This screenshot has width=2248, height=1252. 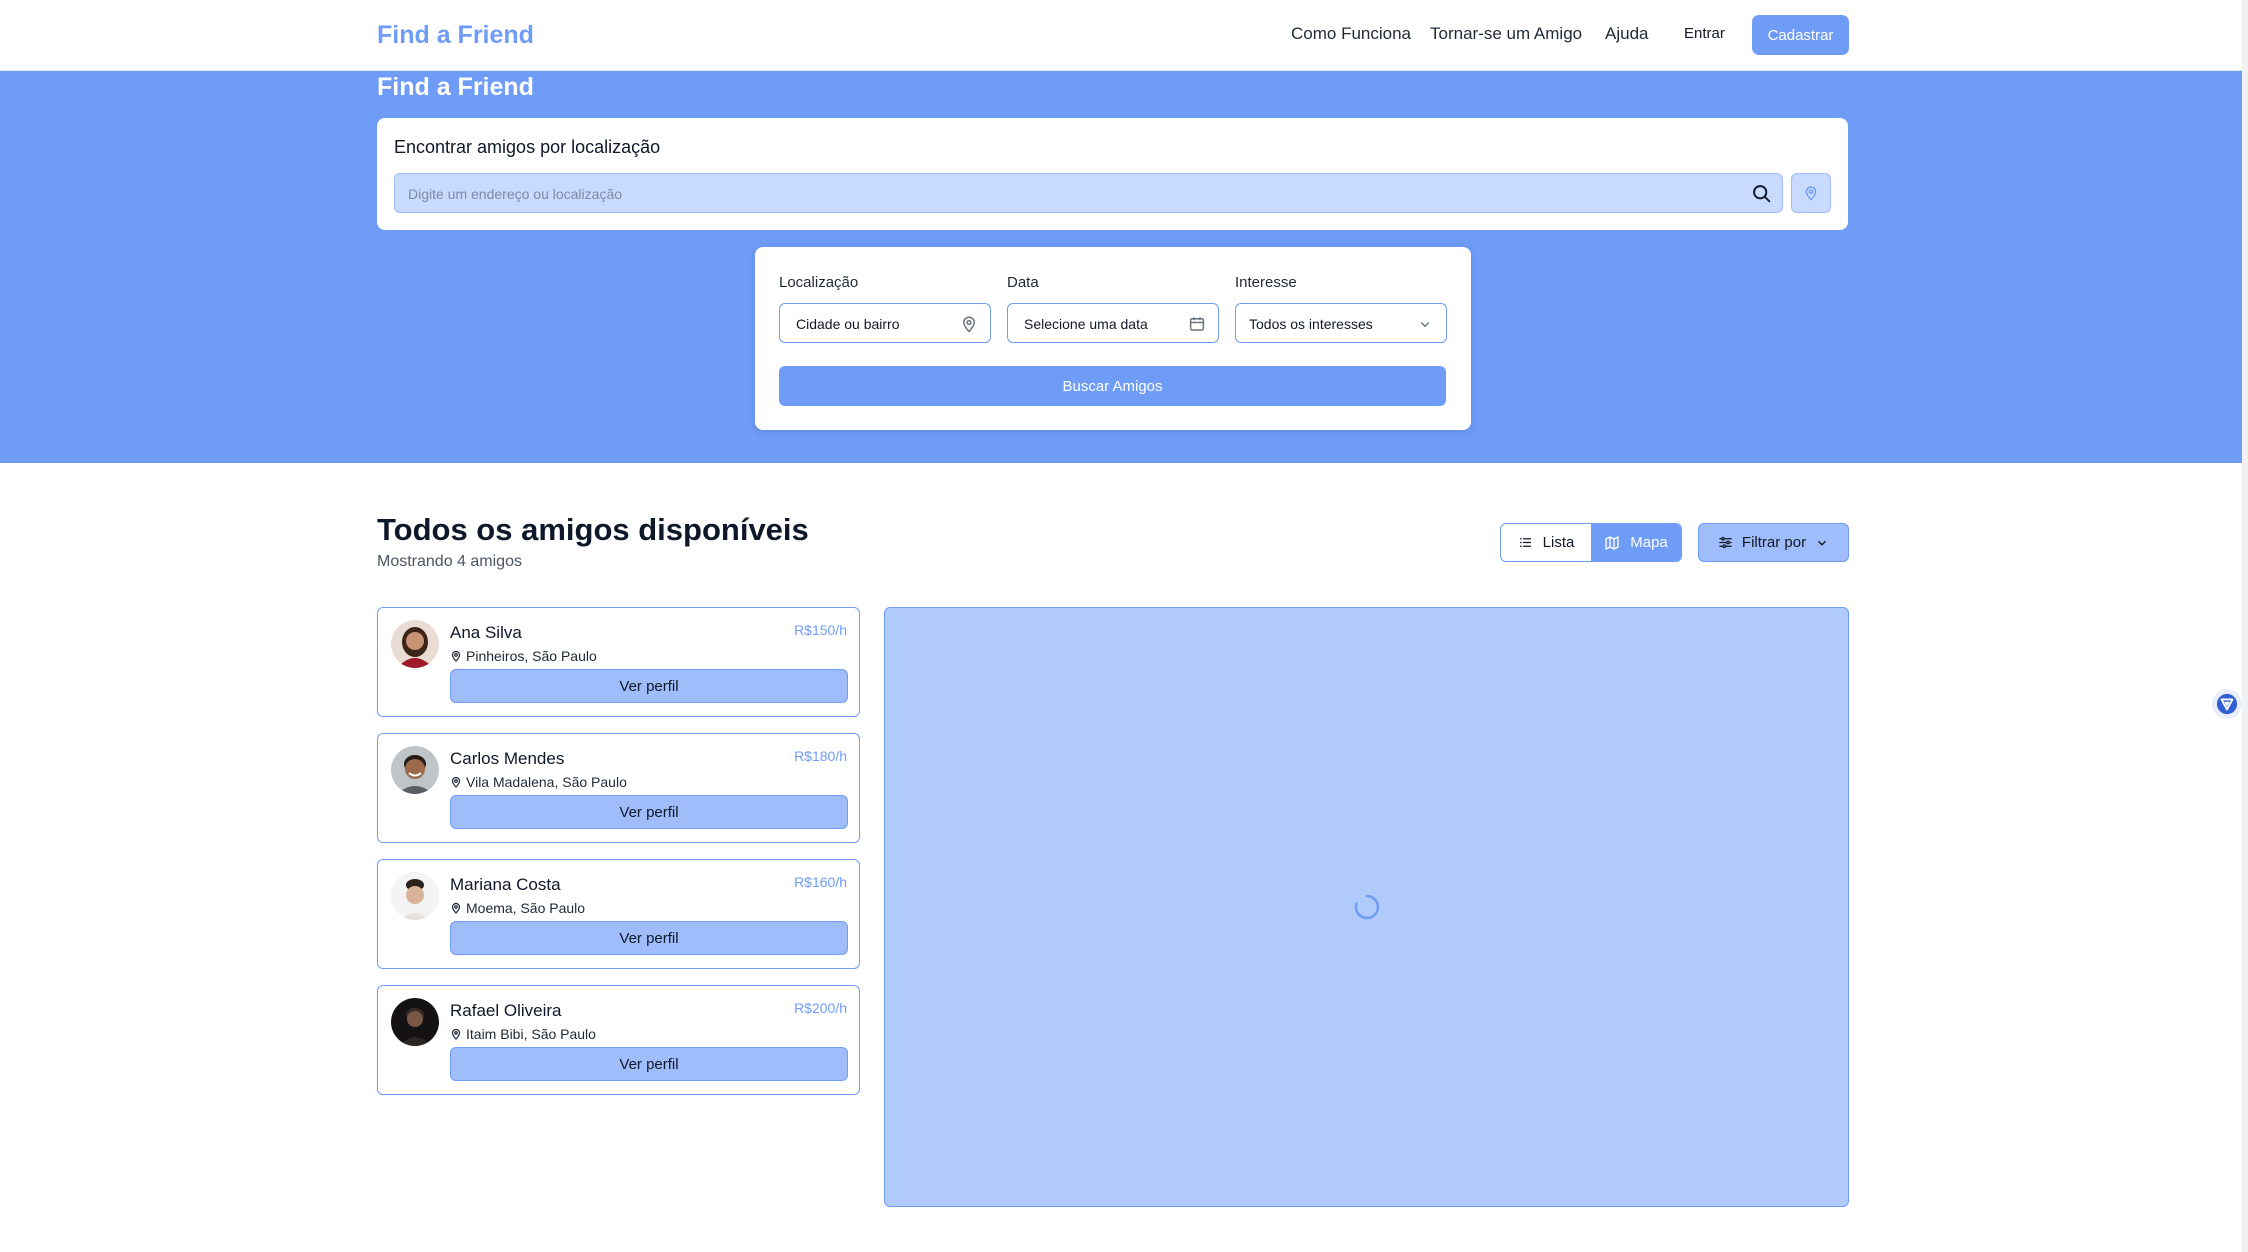 I want to click on map-view-label: Mapa, so click(x=1649, y=542).